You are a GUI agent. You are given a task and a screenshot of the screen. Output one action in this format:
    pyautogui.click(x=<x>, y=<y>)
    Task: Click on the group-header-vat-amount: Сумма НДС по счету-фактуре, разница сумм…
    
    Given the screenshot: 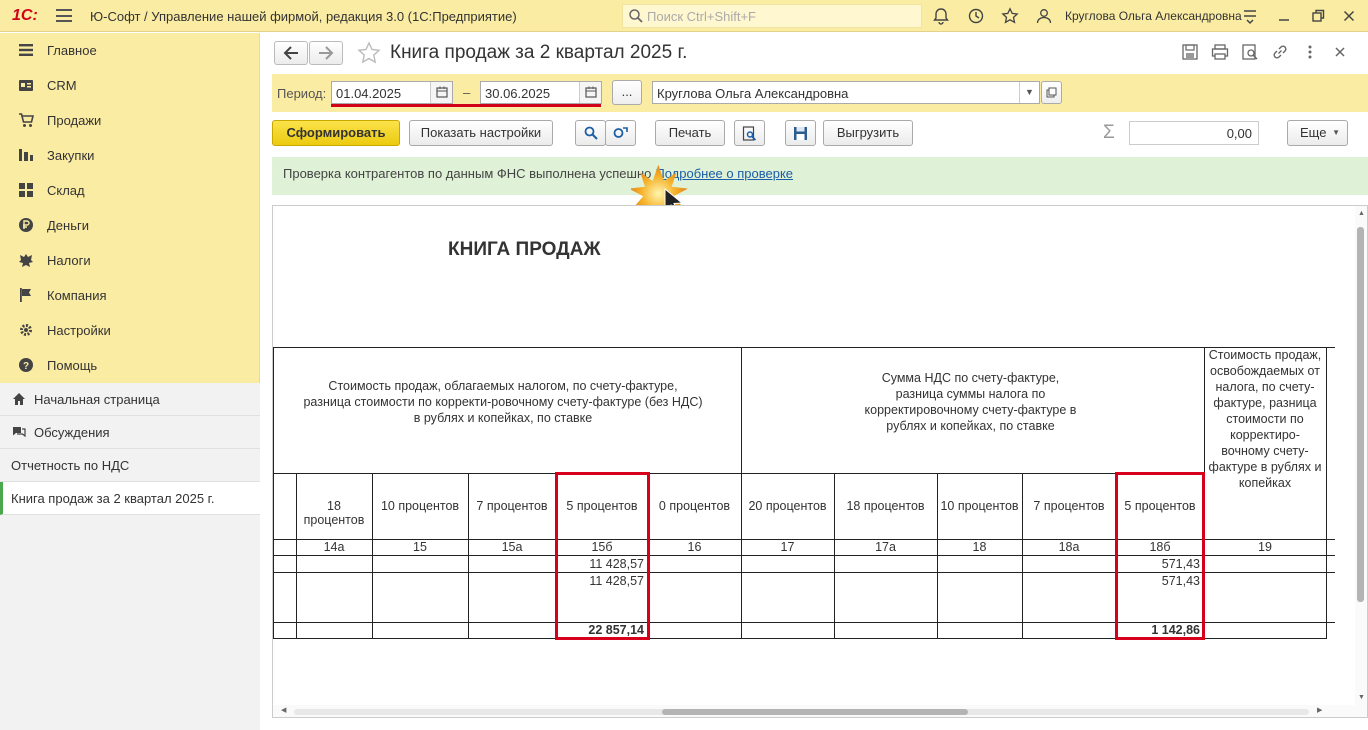 What is the action you would take?
    pyautogui.click(x=970, y=402)
    